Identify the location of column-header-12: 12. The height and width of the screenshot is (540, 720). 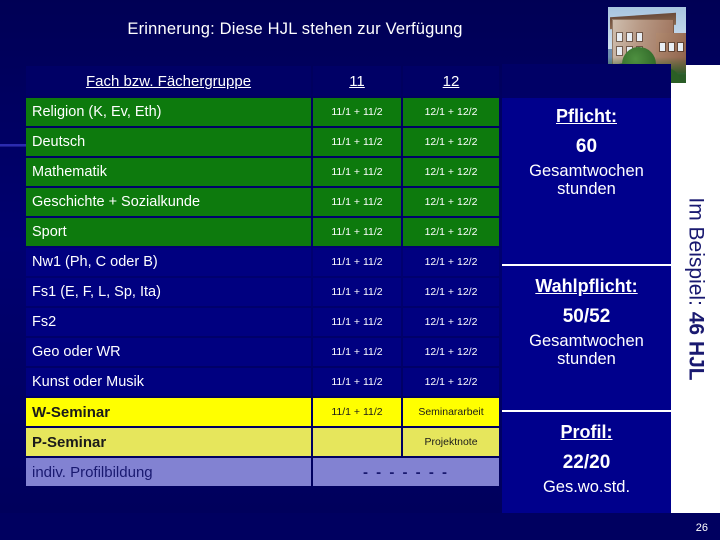
(451, 81).